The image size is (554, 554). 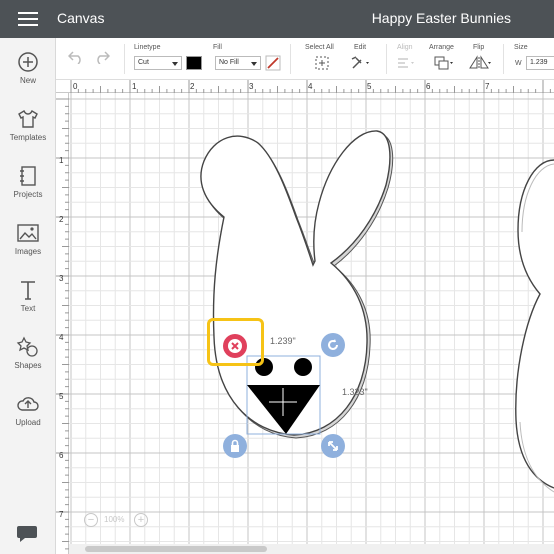 I want to click on fill-select: No Fill, so click(x=238, y=63).